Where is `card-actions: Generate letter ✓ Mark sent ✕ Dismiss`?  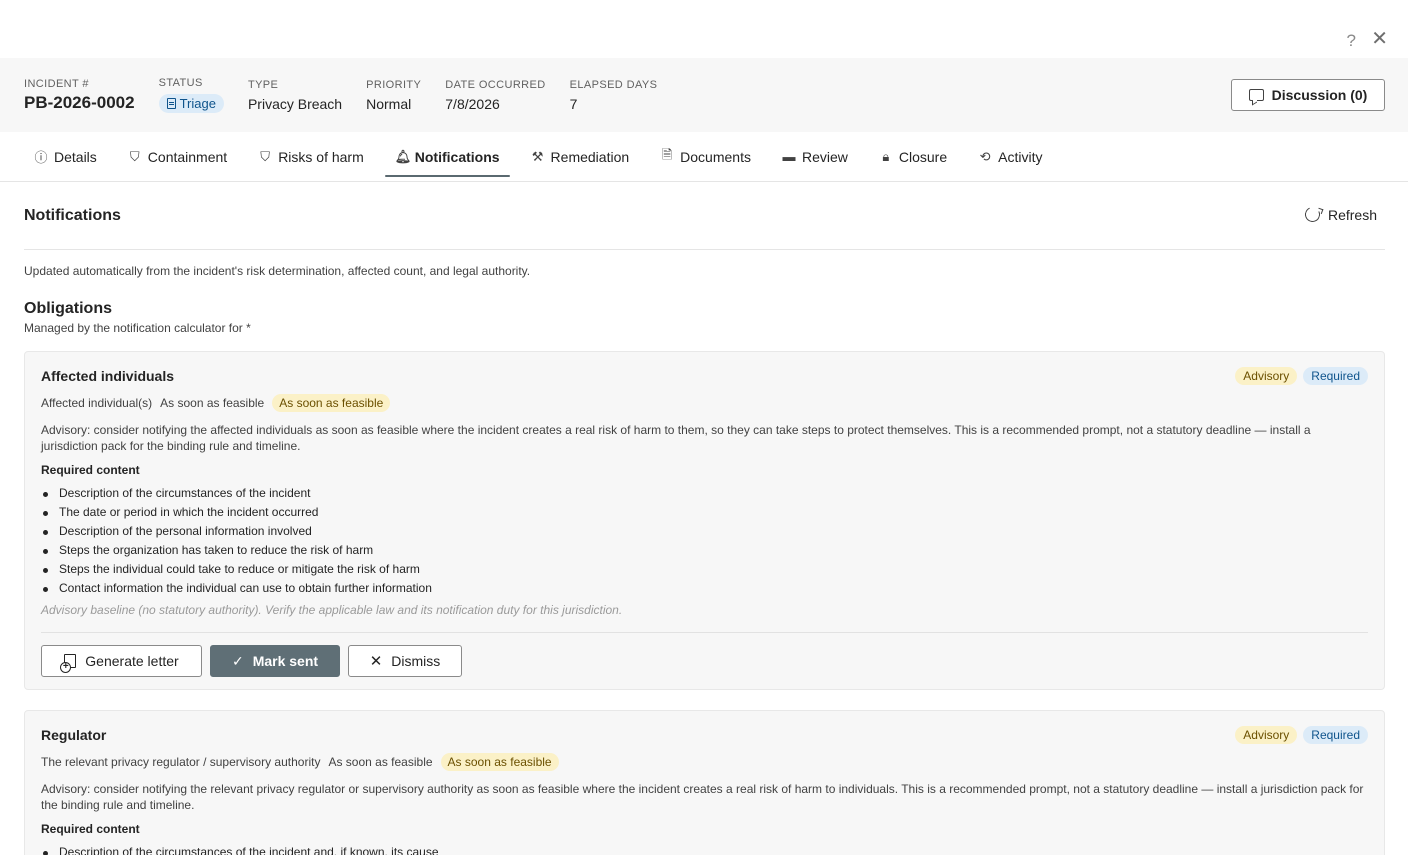
card-actions: Generate letter ✓ Mark sent ✕ Dismiss is located at coordinates (704, 661).